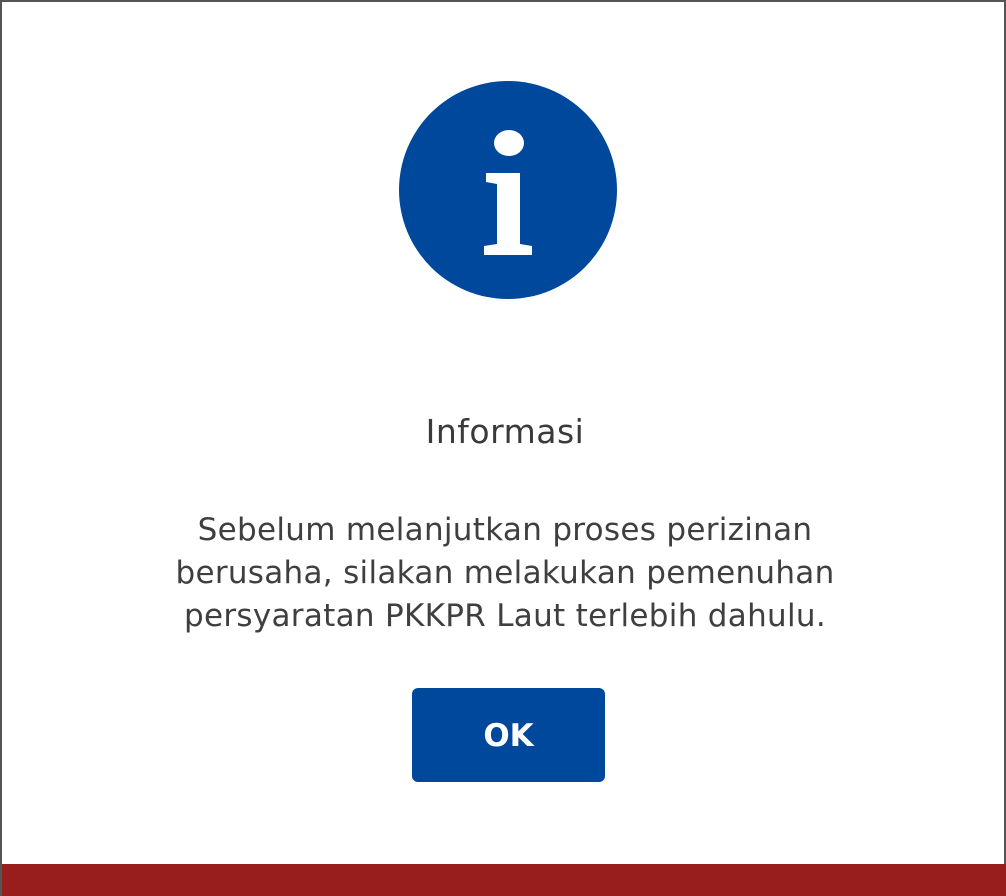 The image size is (1006, 896). I want to click on dialog-title: Informasi, so click(505, 431).